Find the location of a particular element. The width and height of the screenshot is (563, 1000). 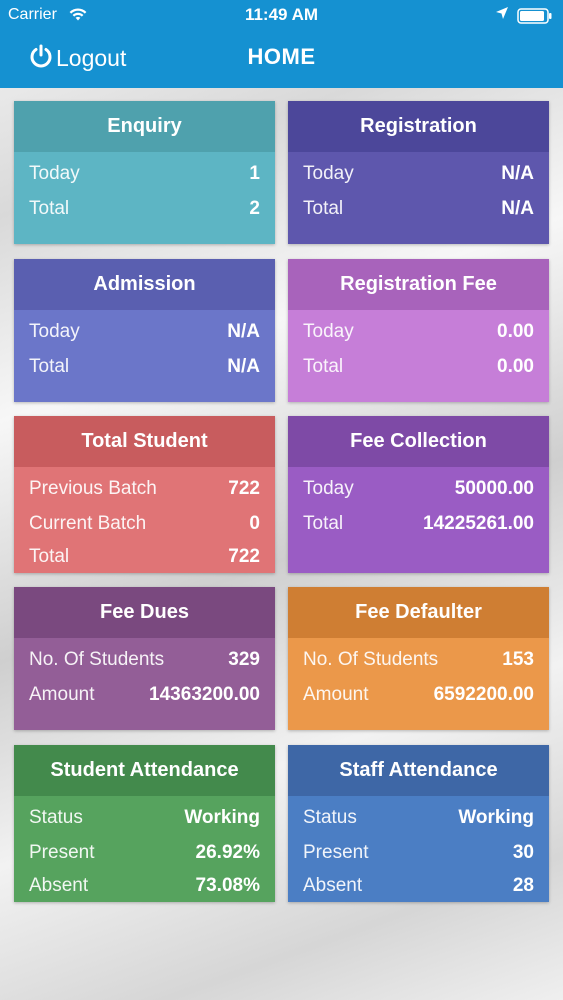

card-title: Enquiry is located at coordinates (144, 126).